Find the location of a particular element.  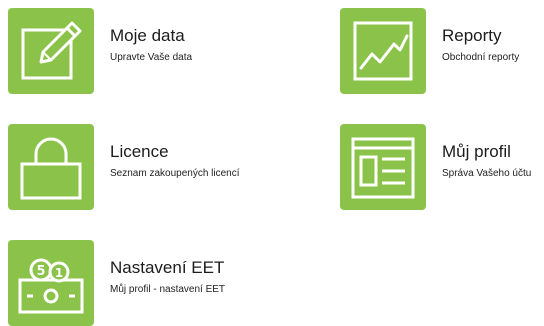

tile-title: Moje data is located at coordinates (151, 36).